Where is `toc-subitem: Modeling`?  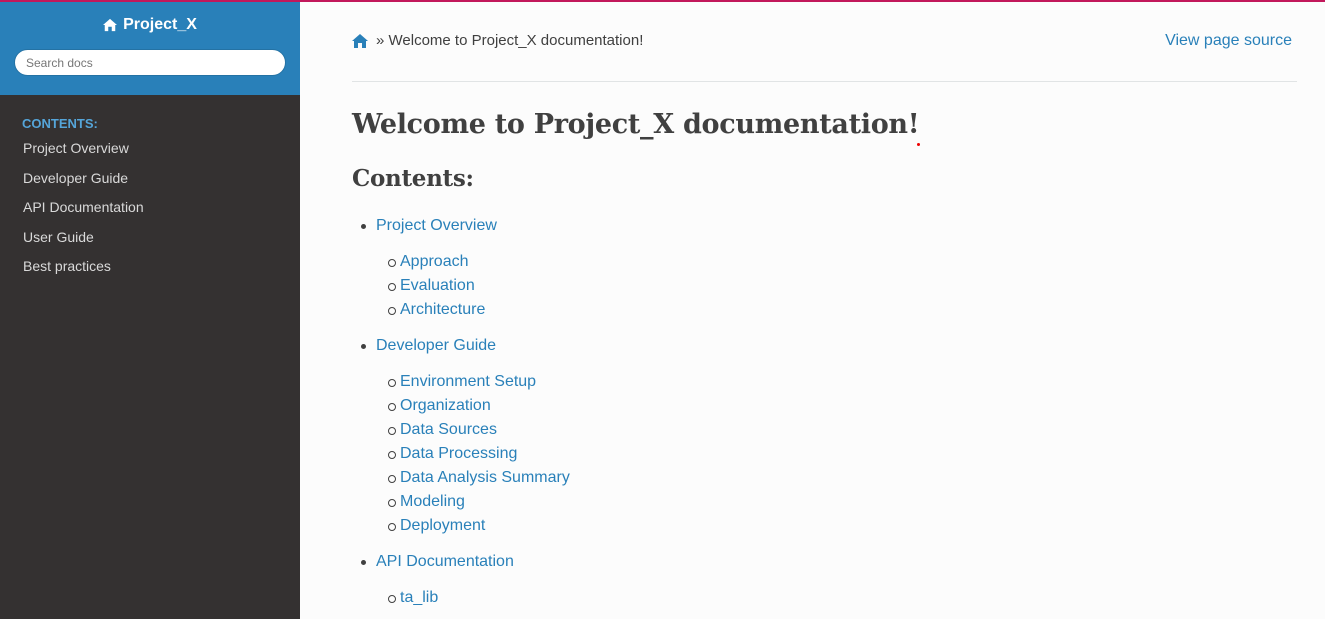
toc-subitem: Modeling is located at coordinates (820, 502).